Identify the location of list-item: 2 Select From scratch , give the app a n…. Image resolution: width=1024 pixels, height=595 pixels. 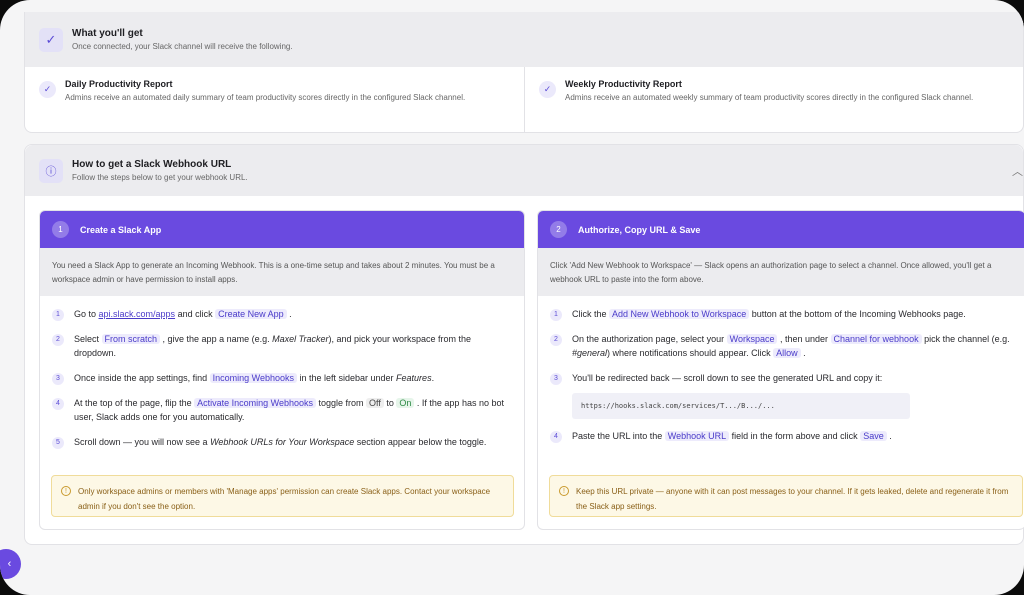
(282, 346).